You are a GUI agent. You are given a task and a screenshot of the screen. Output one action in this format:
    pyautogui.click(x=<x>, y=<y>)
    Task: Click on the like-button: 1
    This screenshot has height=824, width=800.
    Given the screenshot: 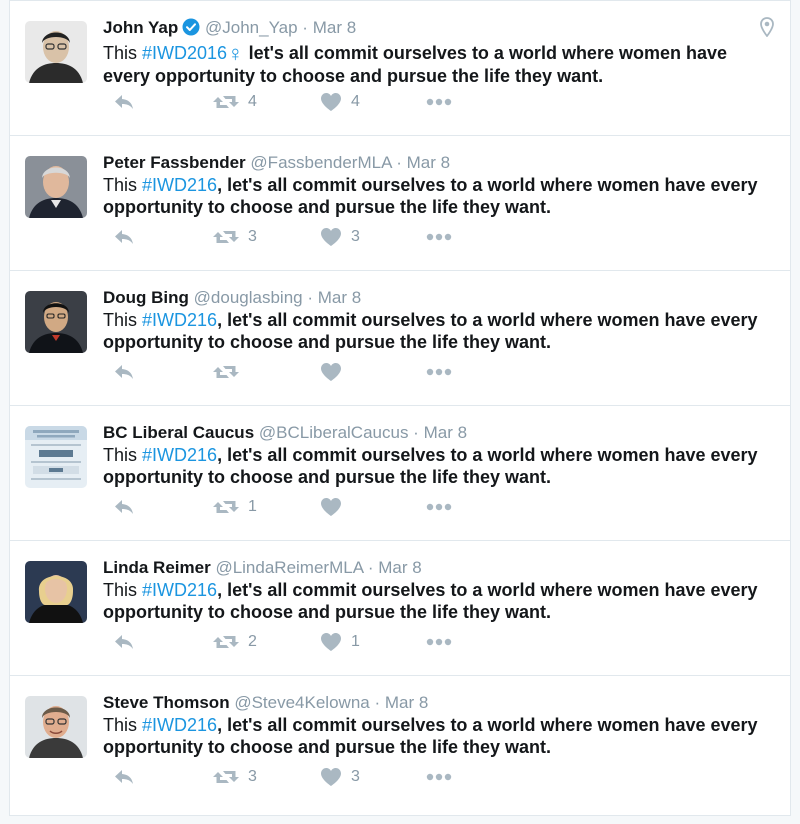 What is the action you would take?
    pyautogui.click(x=340, y=642)
    